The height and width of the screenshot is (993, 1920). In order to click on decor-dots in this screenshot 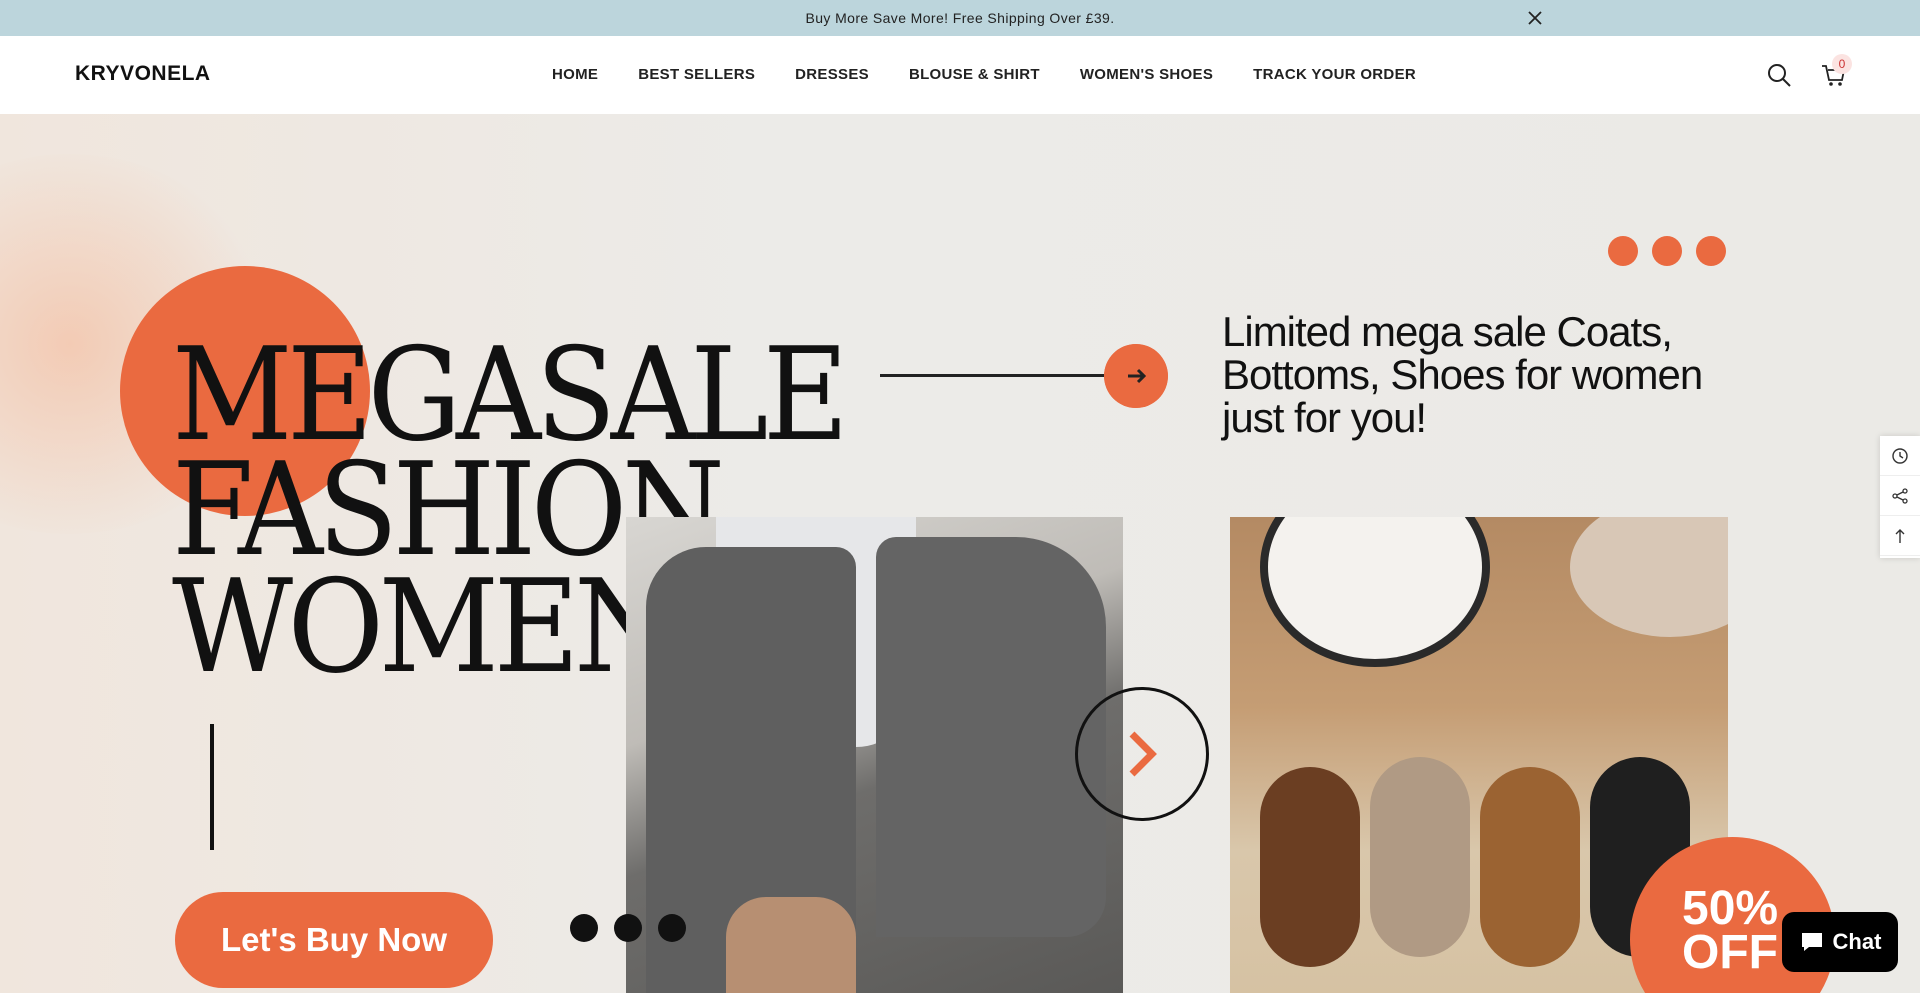, I will do `click(1667, 251)`.